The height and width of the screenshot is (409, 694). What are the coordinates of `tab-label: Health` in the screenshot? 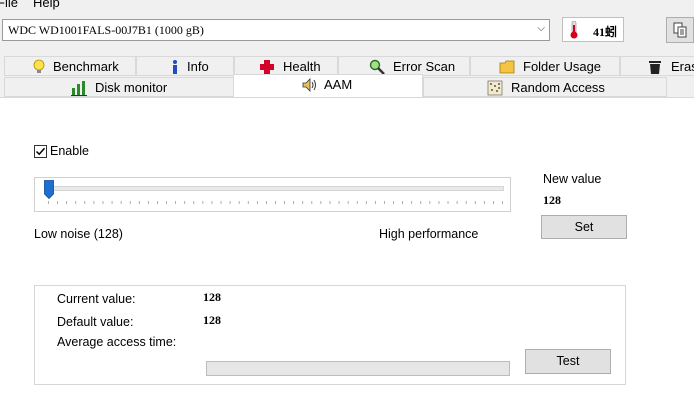 It's located at (302, 66).